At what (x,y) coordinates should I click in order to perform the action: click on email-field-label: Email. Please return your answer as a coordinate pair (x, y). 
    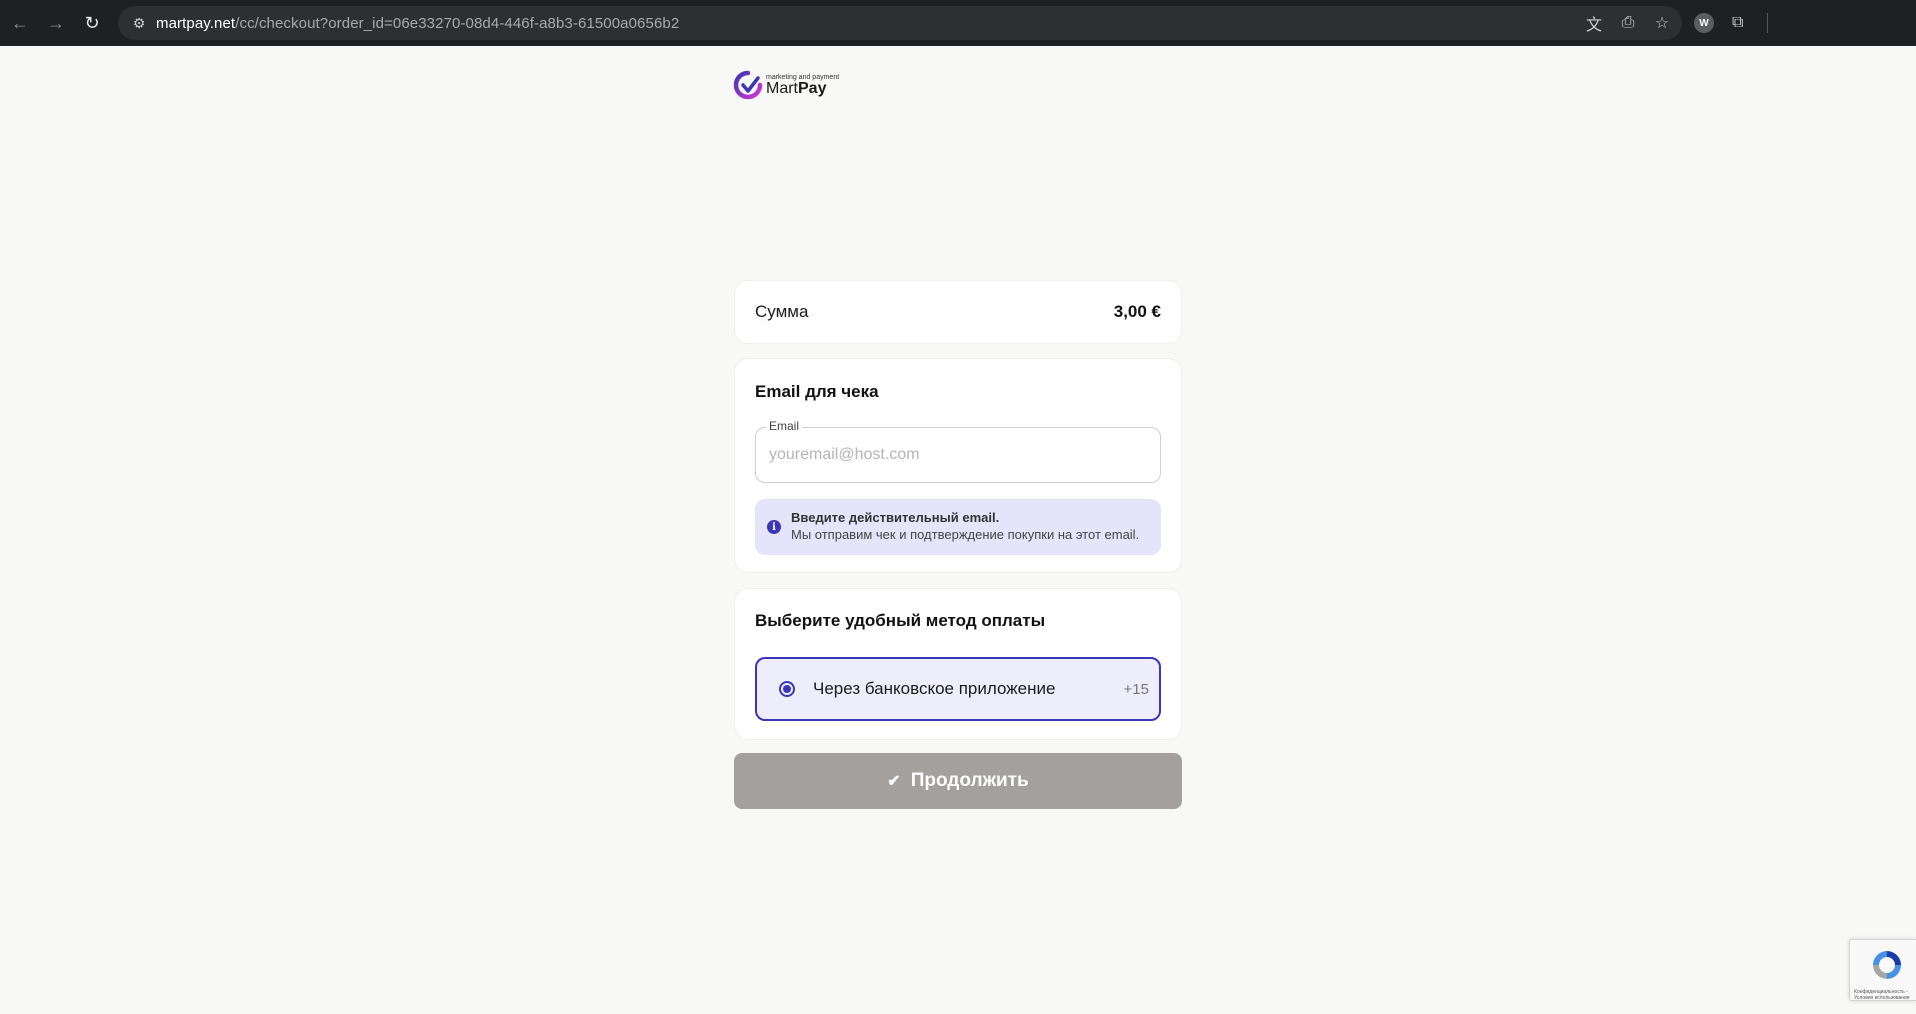
    Looking at the image, I should click on (784, 426).